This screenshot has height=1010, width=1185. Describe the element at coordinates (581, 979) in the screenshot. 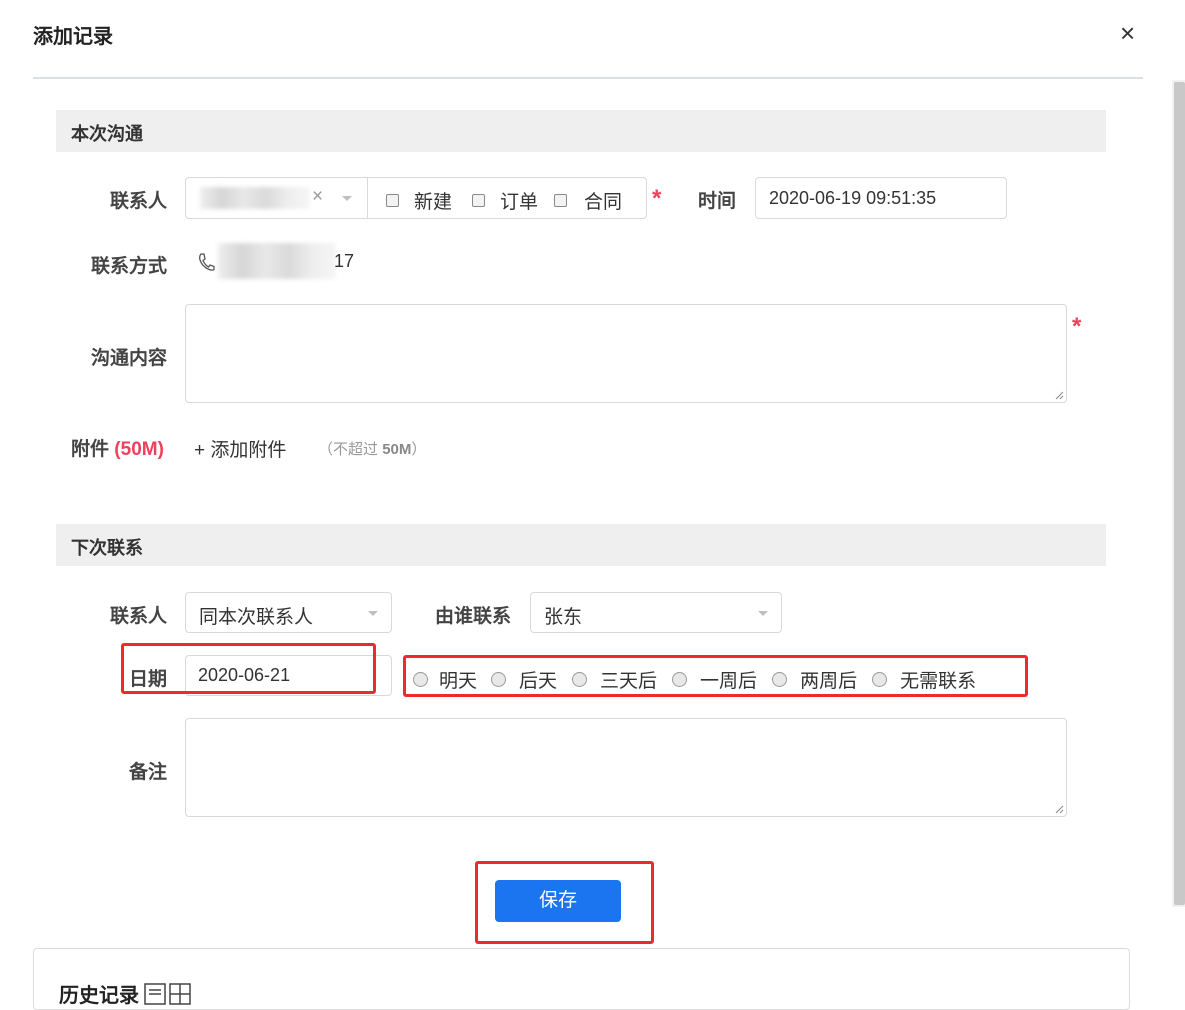

I see `history-card: 历史记录` at that location.